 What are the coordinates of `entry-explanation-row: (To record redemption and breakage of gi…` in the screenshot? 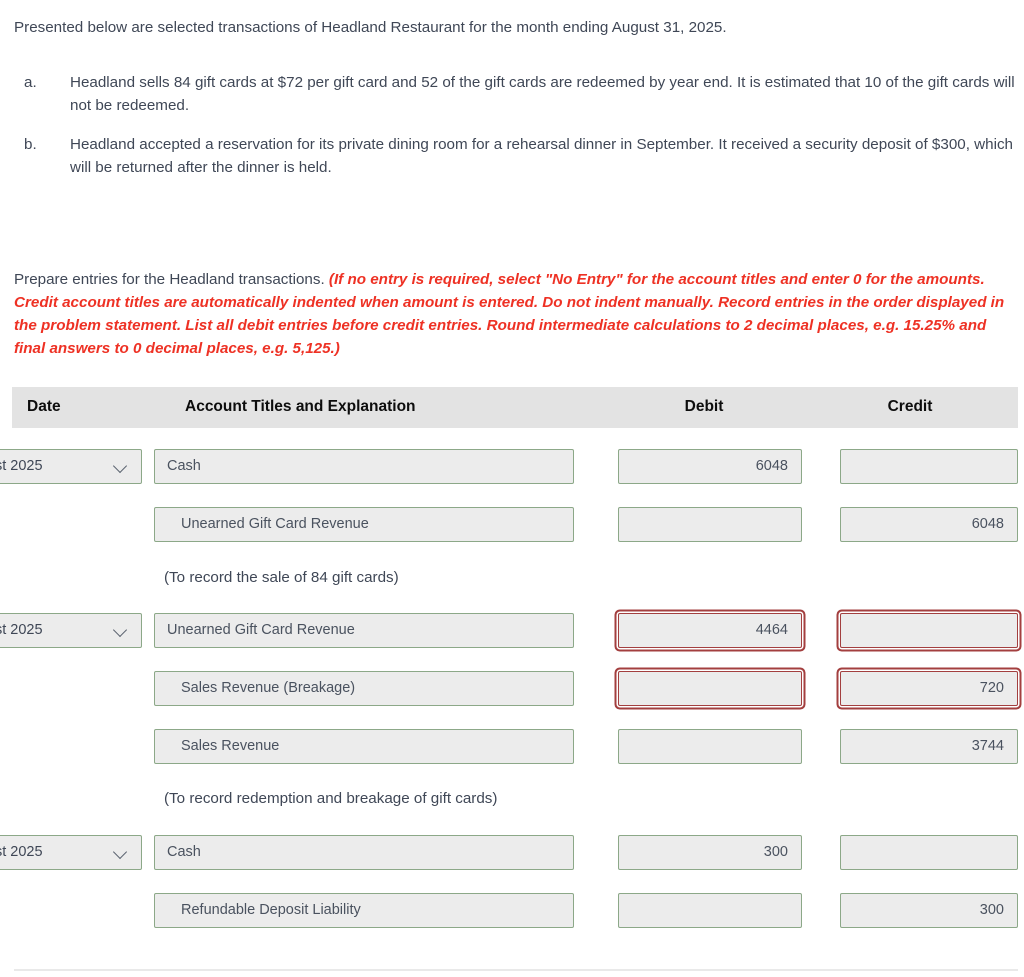 It's located at (515, 799).